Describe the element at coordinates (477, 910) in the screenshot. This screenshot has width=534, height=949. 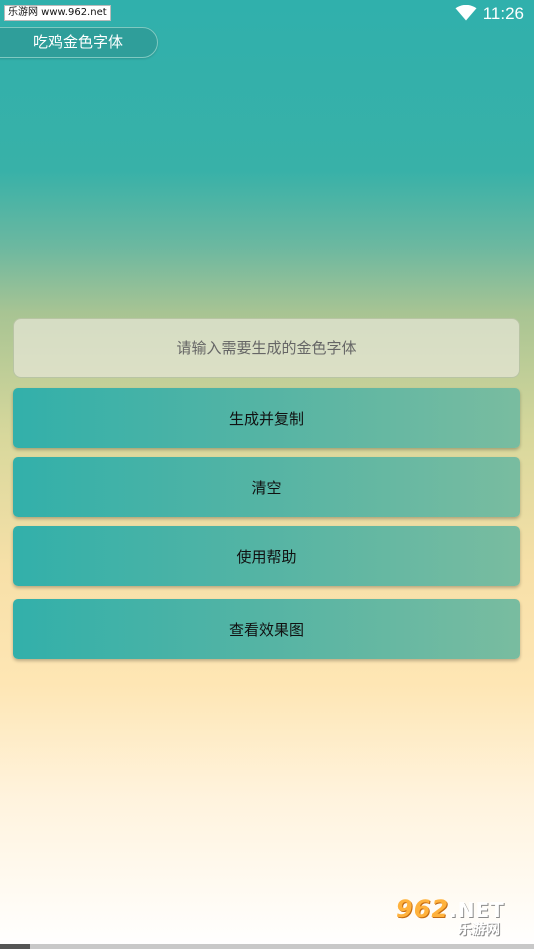
I see `logo-suffix: .NET` at that location.